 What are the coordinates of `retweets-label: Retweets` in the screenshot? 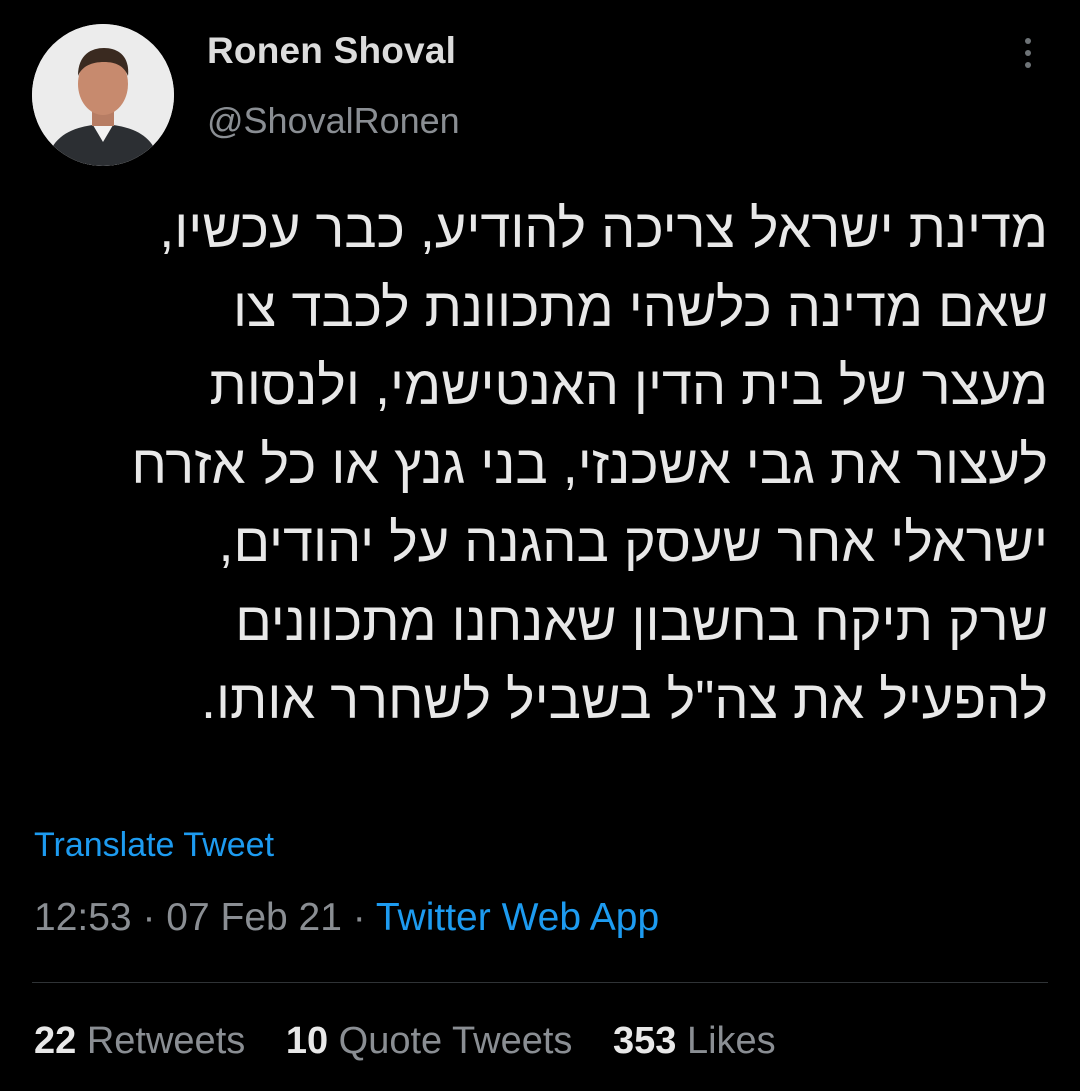 It's located at (166, 1041).